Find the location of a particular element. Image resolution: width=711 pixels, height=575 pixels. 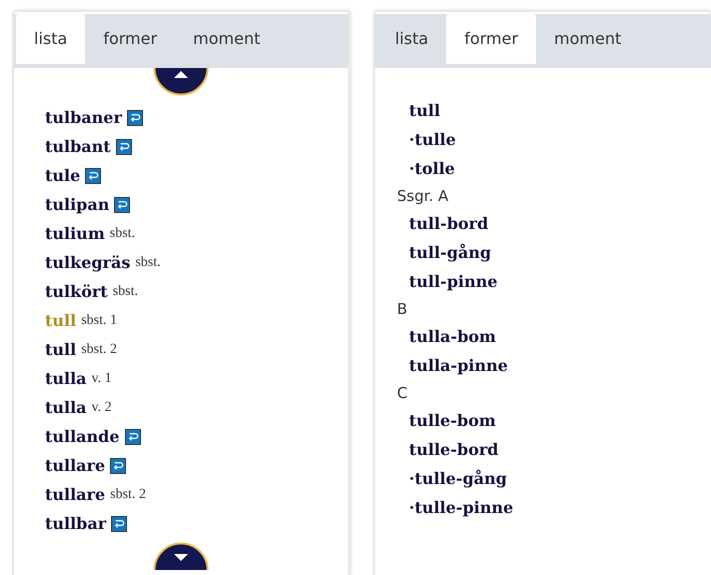

word-form: tull-gång is located at coordinates (450, 253).